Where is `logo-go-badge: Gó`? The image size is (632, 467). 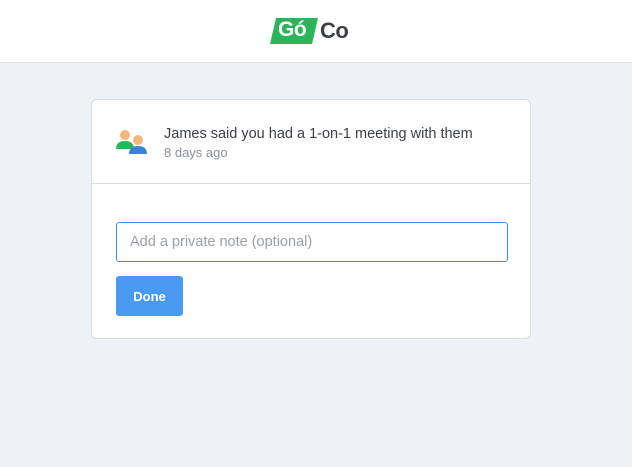 logo-go-badge: Gó is located at coordinates (294, 31).